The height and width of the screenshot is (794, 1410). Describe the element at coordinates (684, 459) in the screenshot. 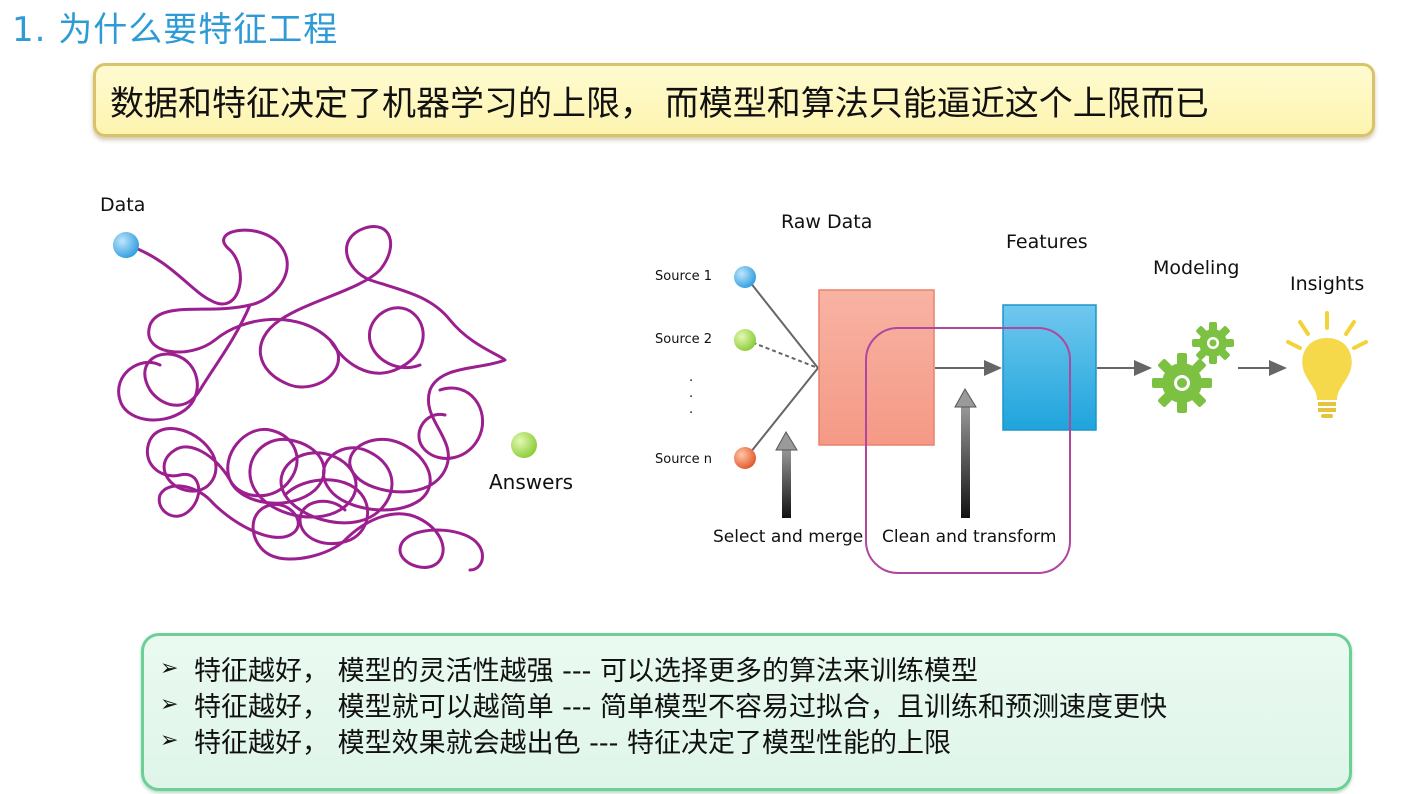

I see `source-n-label: Source n` at that location.